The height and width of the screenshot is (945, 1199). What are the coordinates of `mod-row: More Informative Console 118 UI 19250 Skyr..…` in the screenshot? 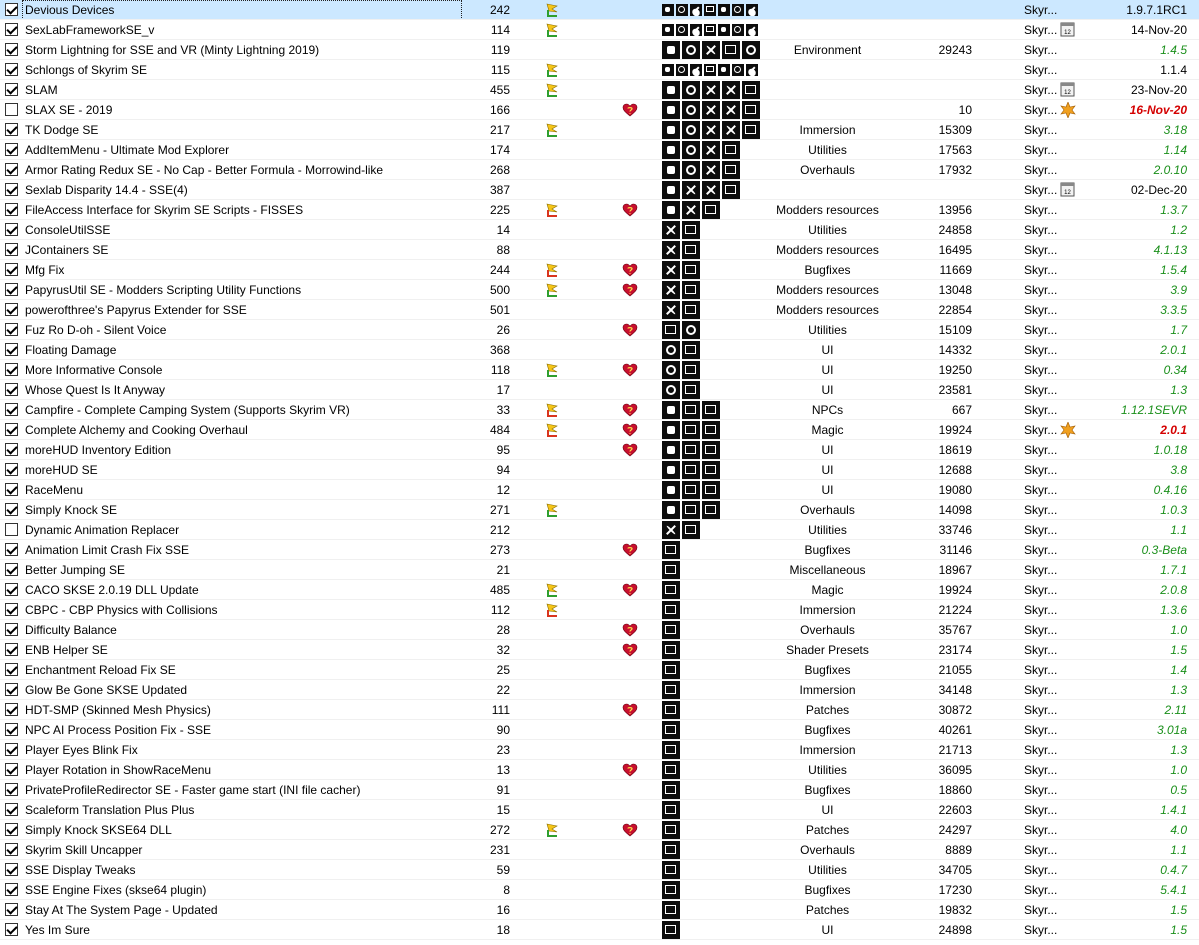 It's located at (599, 370).